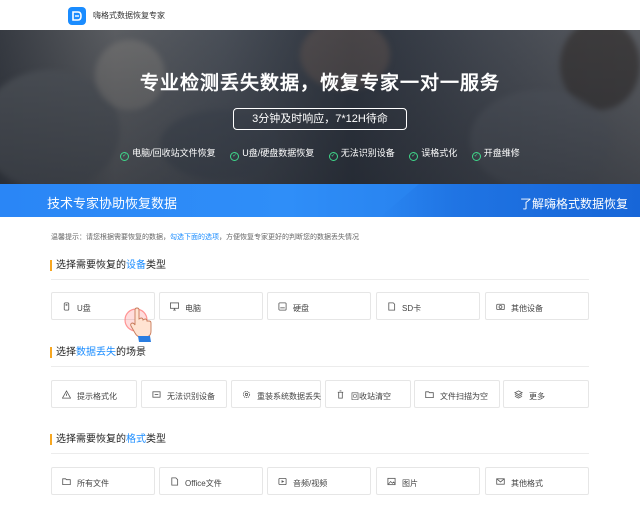  Describe the element at coordinates (368, 394) in the screenshot. I see `option-recycle-bin-emptied: 回收站清空` at that location.